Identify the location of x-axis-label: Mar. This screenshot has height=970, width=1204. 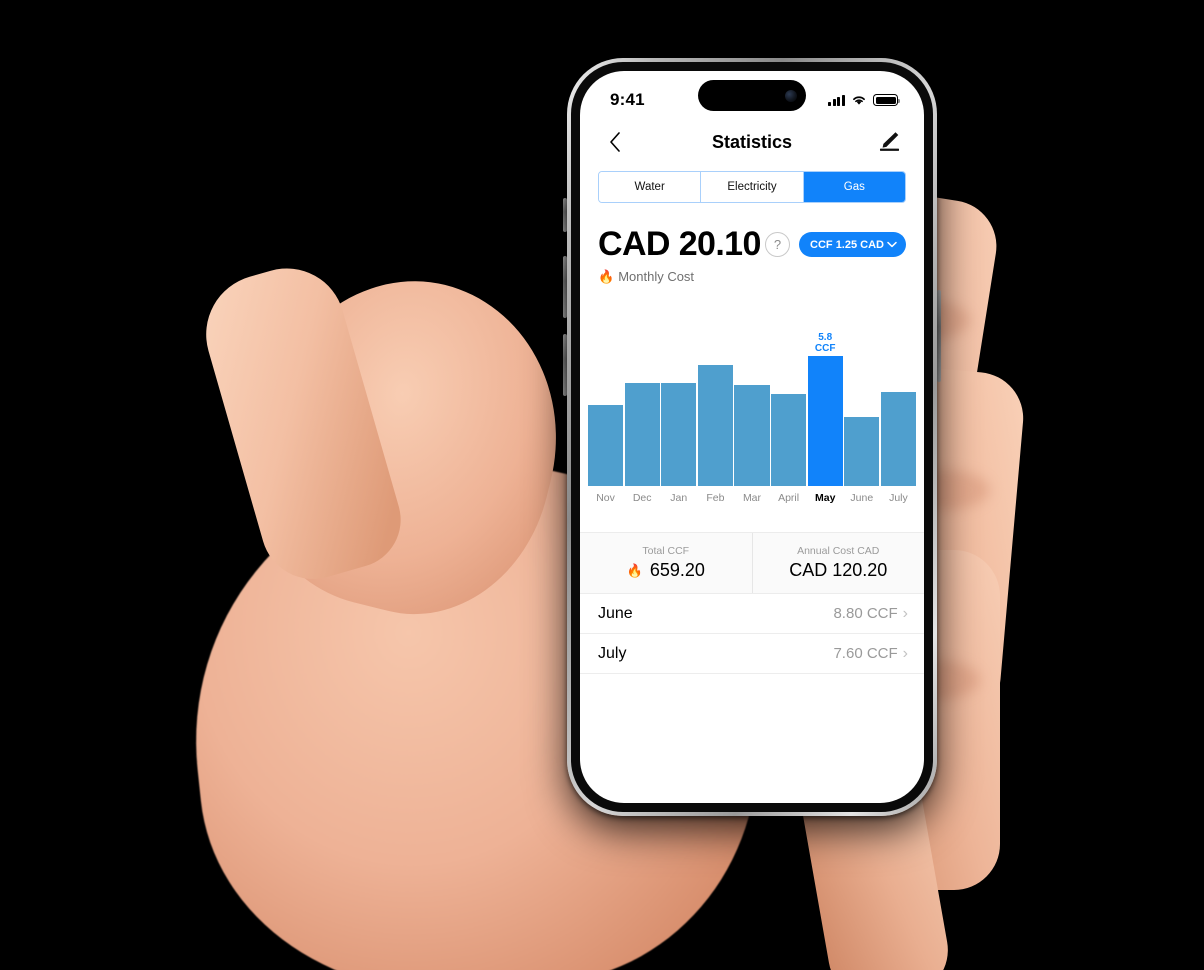
(752, 498).